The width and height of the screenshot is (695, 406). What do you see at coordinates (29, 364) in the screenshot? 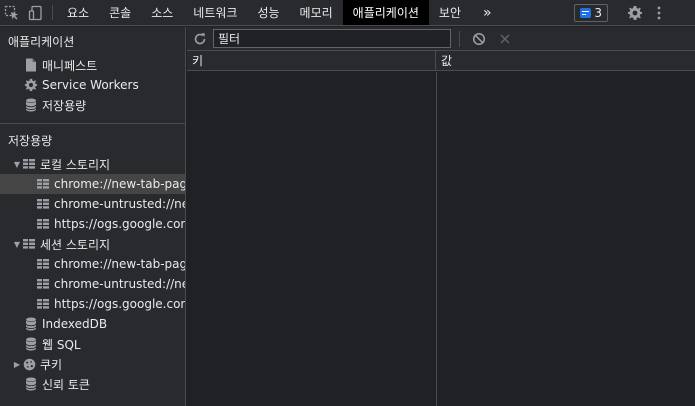
I see `cookie-icon` at bounding box center [29, 364].